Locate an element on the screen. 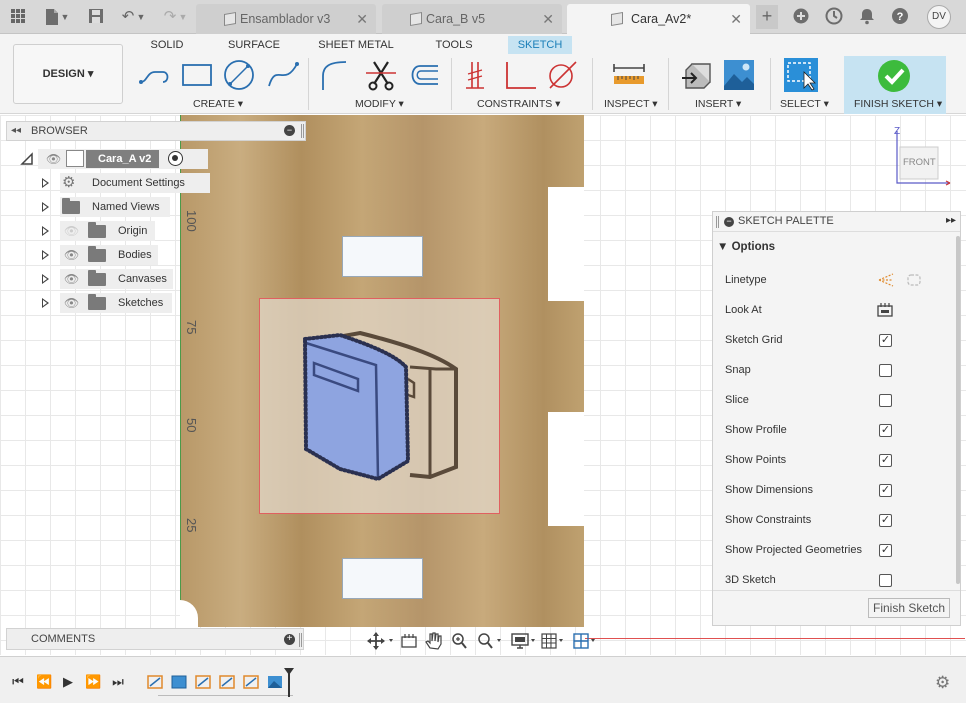  timeline-settings-gear-icon: ⚙ is located at coordinates (942, 683).